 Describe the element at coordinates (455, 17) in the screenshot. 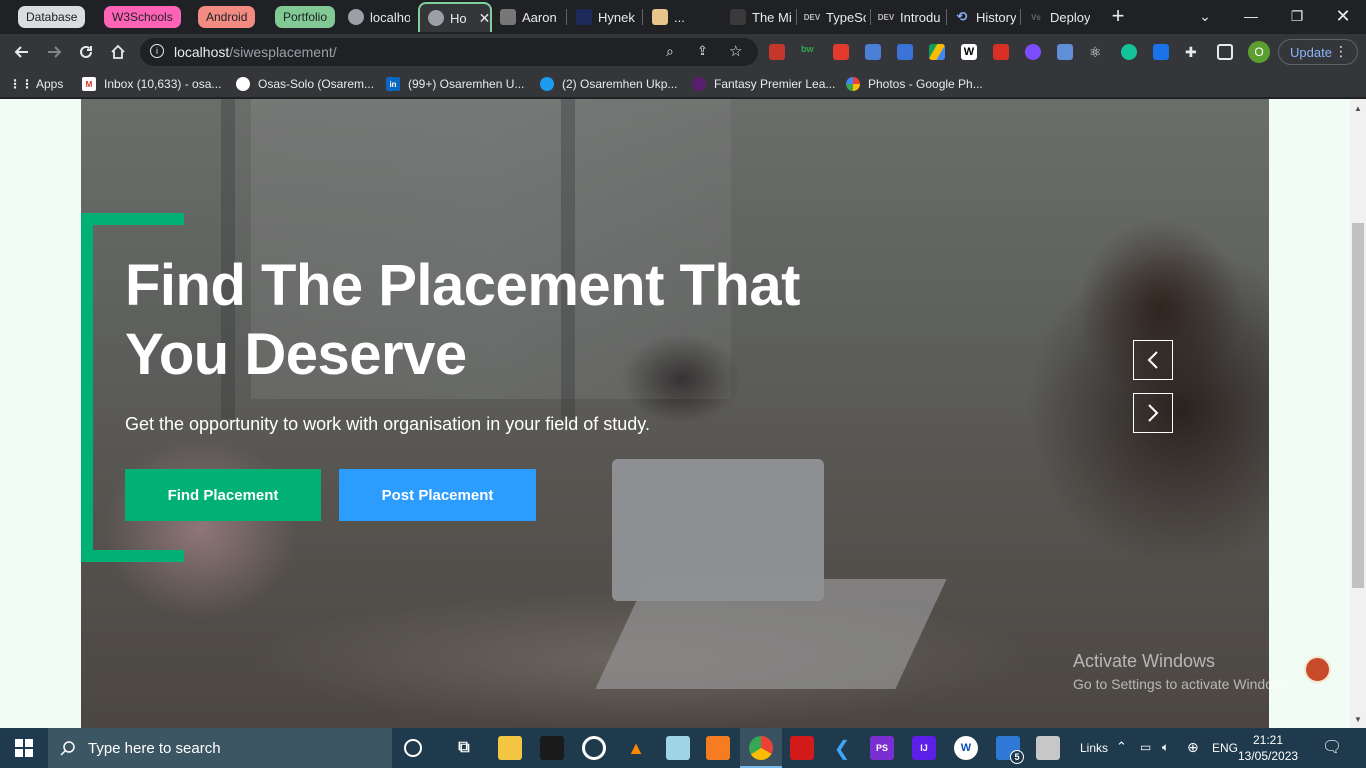

I see `tab-home-active: Ho ✕` at that location.